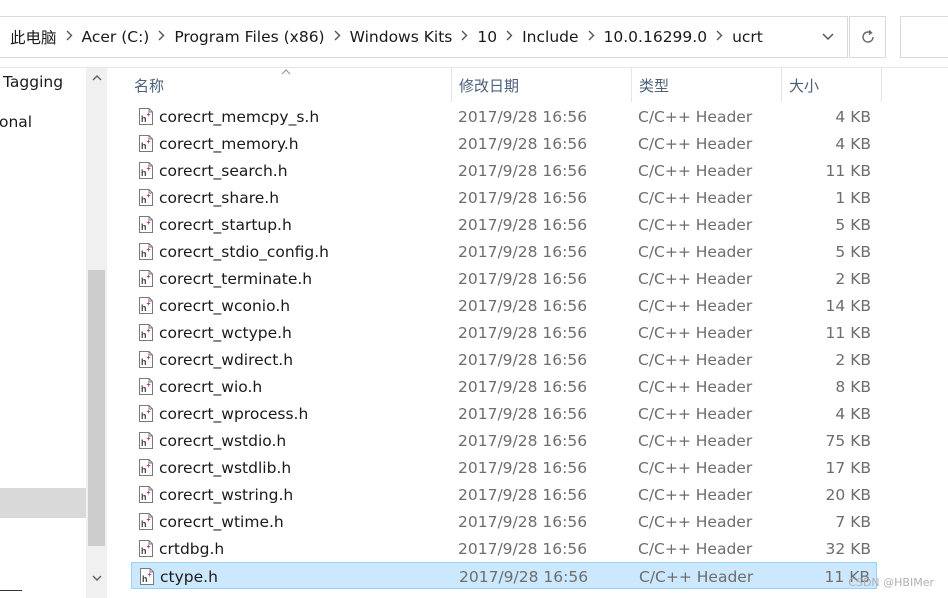 The image size is (948, 598). I want to click on file-name: corecrt_stdio_config.h, so click(244, 251).